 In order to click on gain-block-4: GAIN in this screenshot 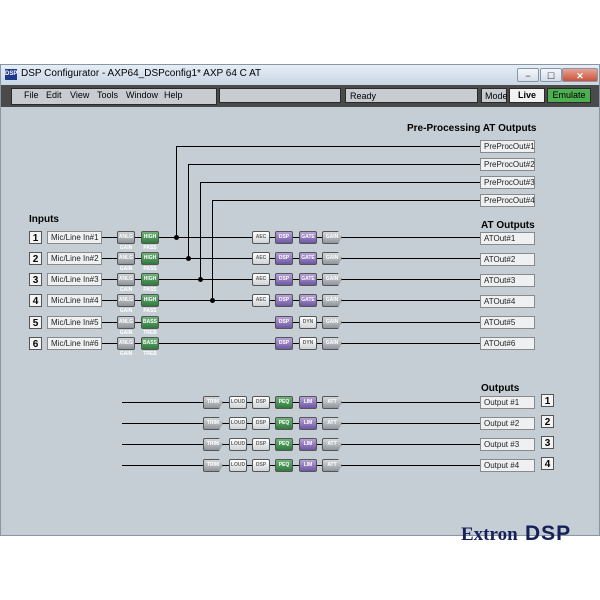, I will do `click(332, 300)`.